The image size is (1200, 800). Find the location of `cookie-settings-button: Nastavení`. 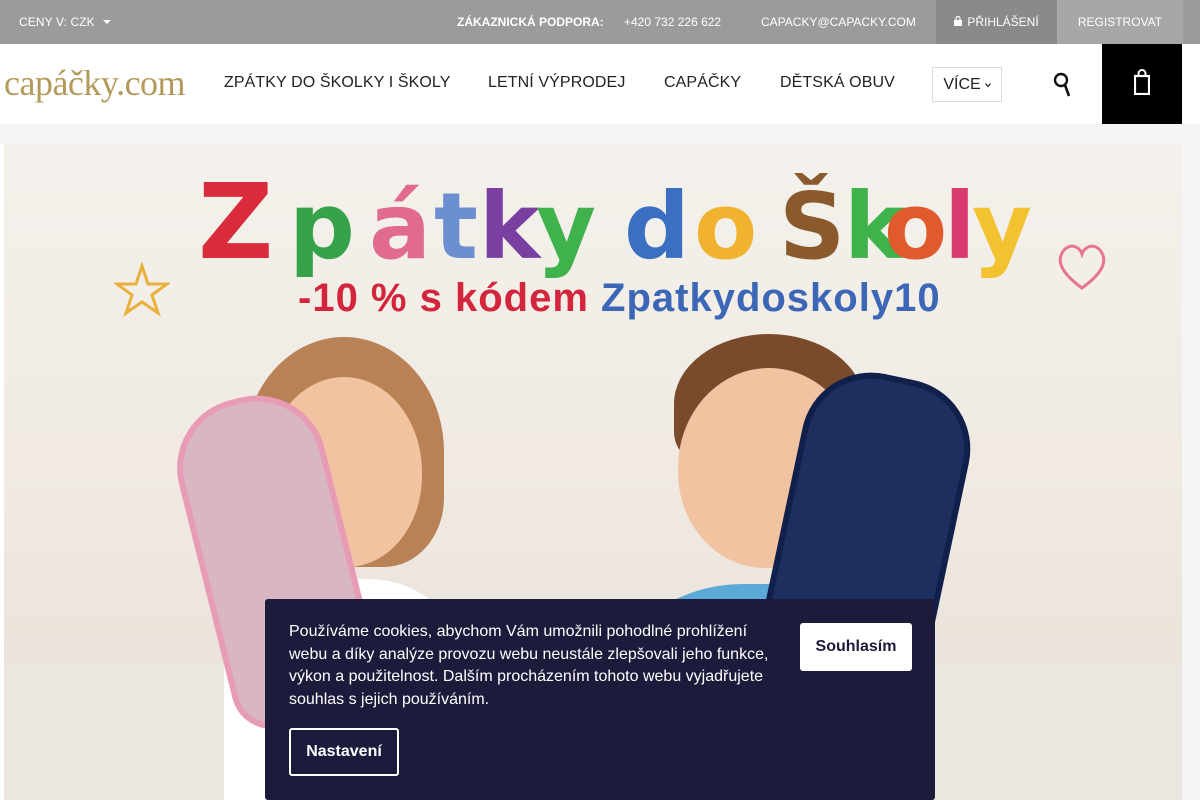

cookie-settings-button: Nastavení is located at coordinates (344, 752).